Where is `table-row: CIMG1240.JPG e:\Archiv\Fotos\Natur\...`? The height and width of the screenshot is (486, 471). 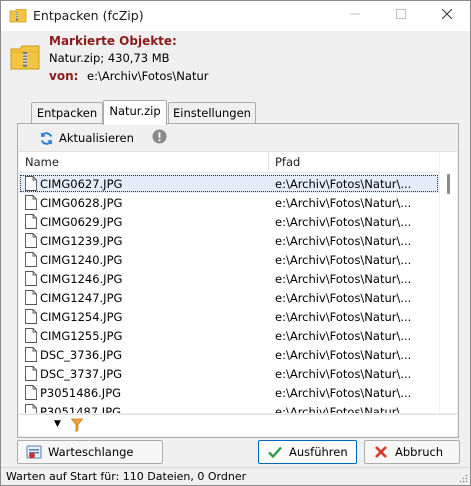 table-row: CIMG1240.JPG e:\Archiv\Fotos\Natur\... is located at coordinates (229, 259).